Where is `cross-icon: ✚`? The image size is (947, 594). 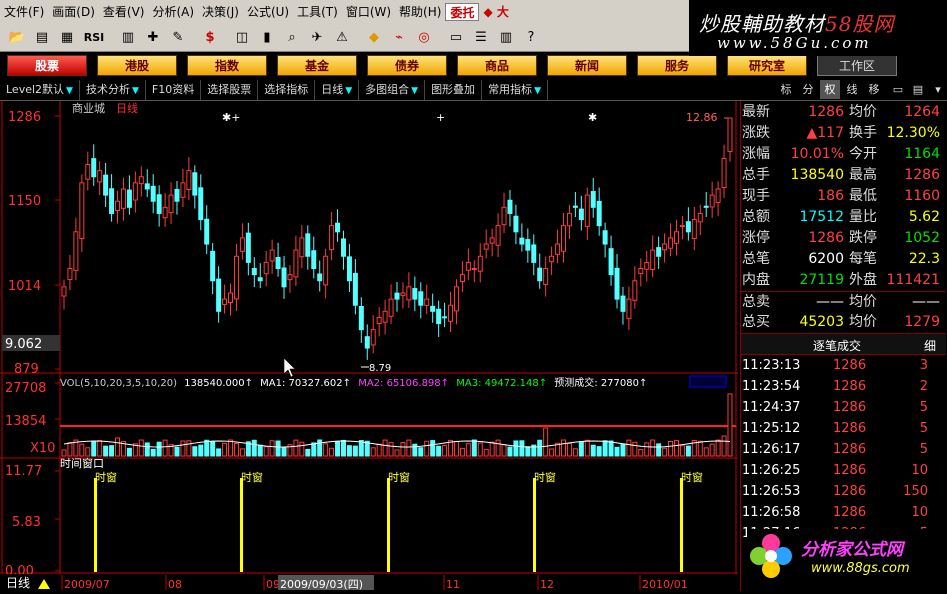 cross-icon: ✚ is located at coordinates (153, 38).